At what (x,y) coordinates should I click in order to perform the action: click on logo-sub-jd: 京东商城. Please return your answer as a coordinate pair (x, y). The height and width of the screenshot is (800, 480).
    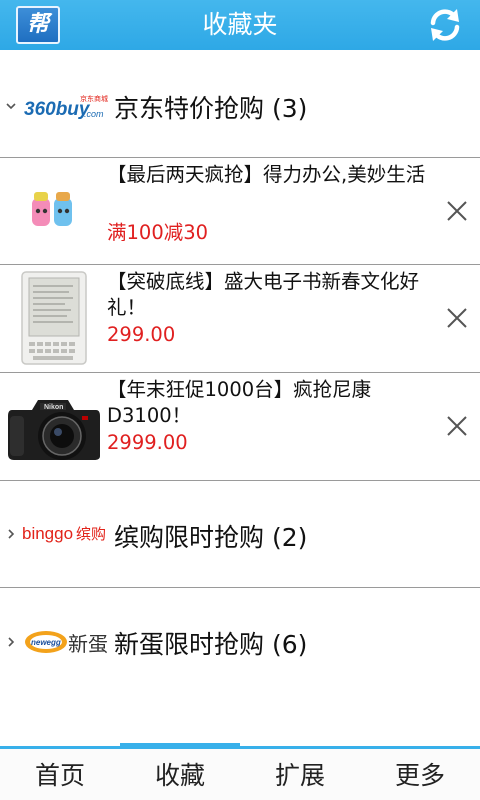
    Looking at the image, I should click on (94, 98).